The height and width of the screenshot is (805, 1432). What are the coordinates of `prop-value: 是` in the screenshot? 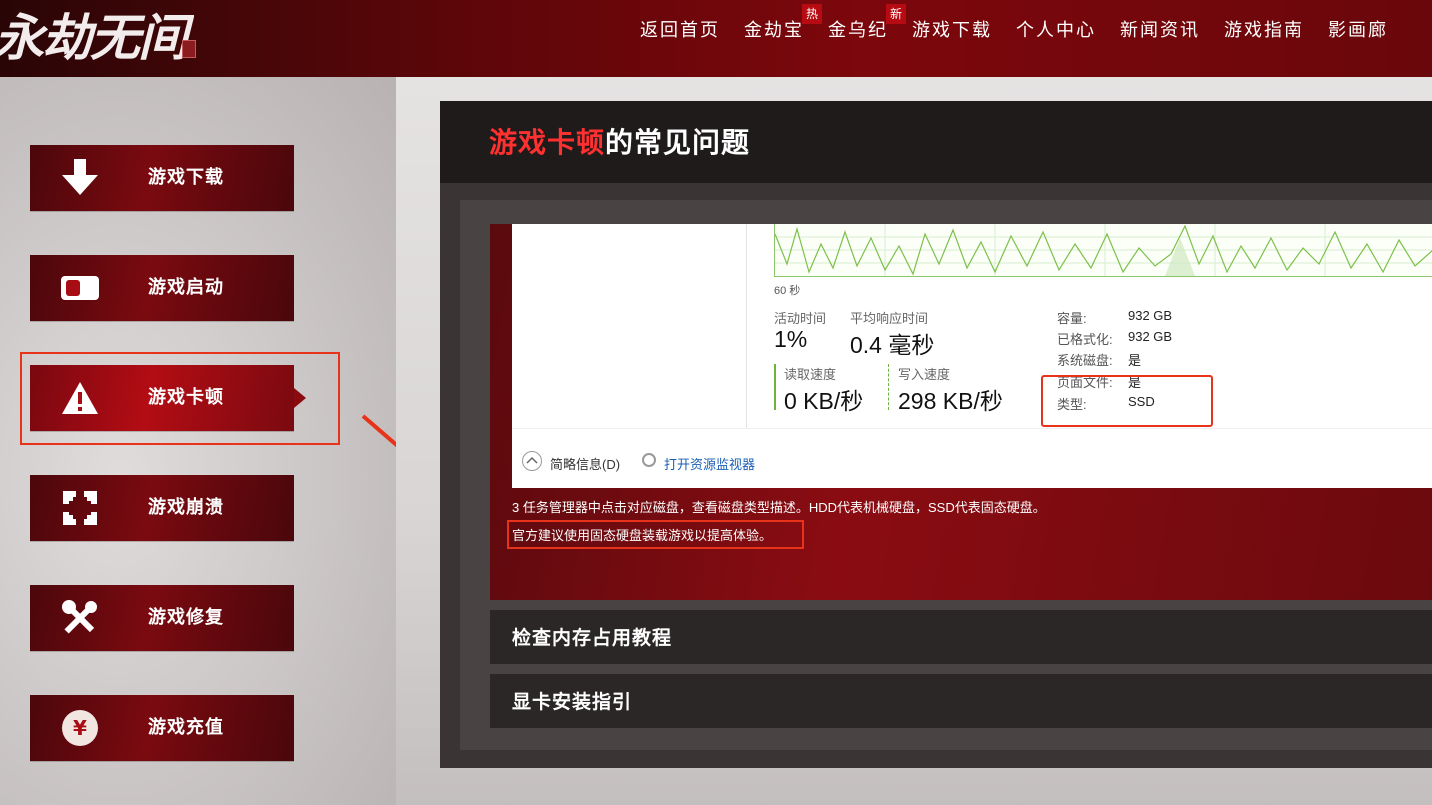 It's located at (1135, 360).